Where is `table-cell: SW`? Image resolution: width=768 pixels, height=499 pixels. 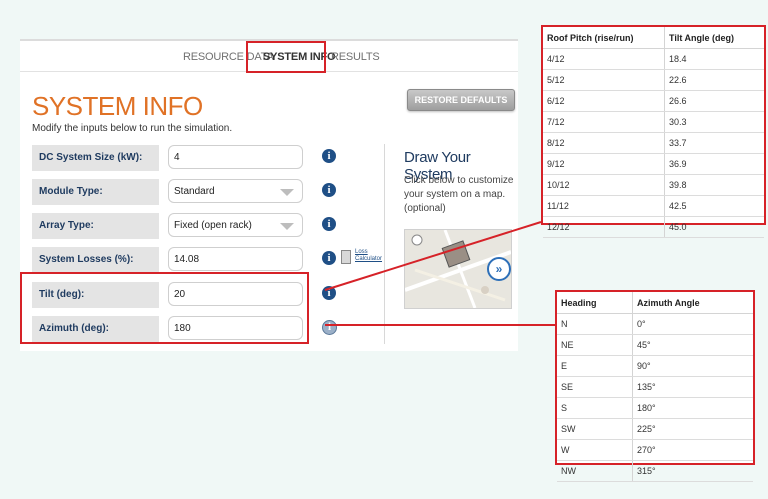
table-cell: SW is located at coordinates (595, 429).